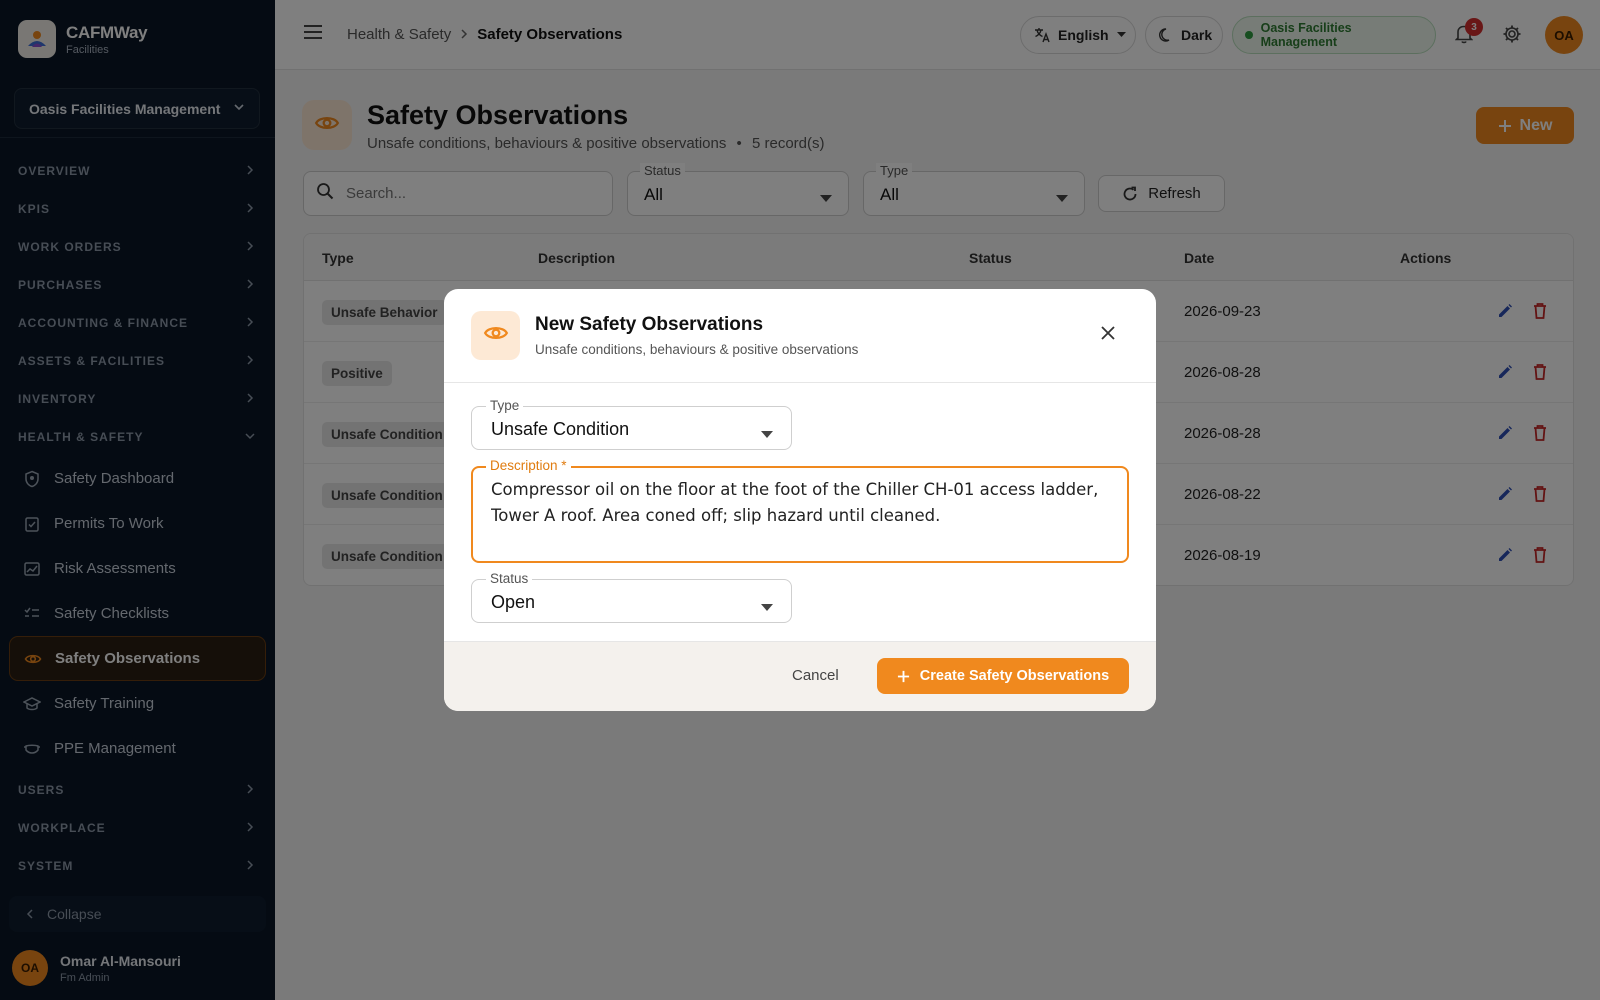  I want to click on eye-icon, so click(496, 335).